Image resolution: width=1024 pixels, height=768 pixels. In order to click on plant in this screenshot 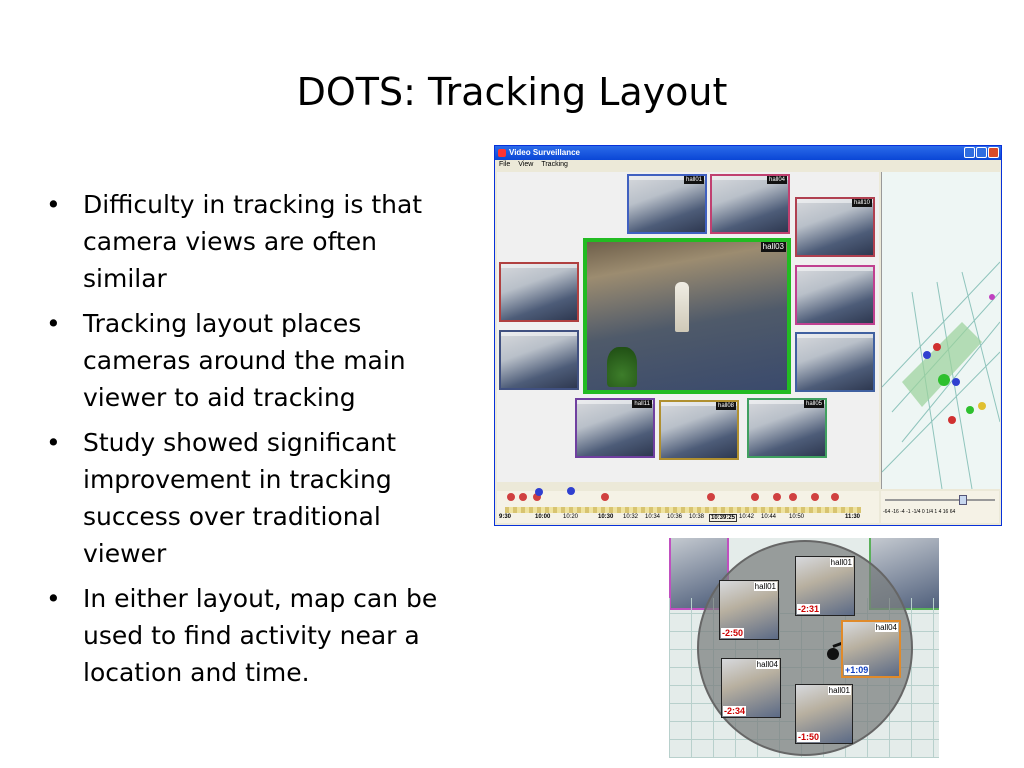, I will do `click(622, 367)`.